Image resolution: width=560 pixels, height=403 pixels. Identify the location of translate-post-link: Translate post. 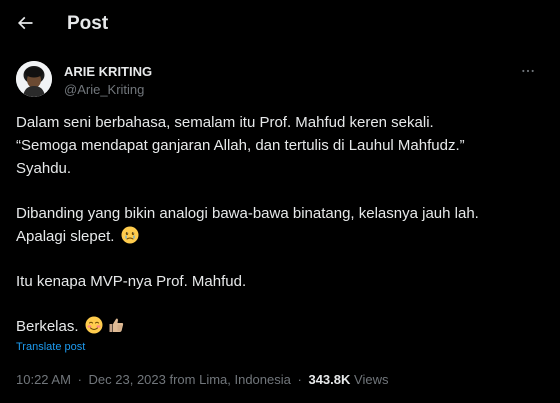
(50, 347).